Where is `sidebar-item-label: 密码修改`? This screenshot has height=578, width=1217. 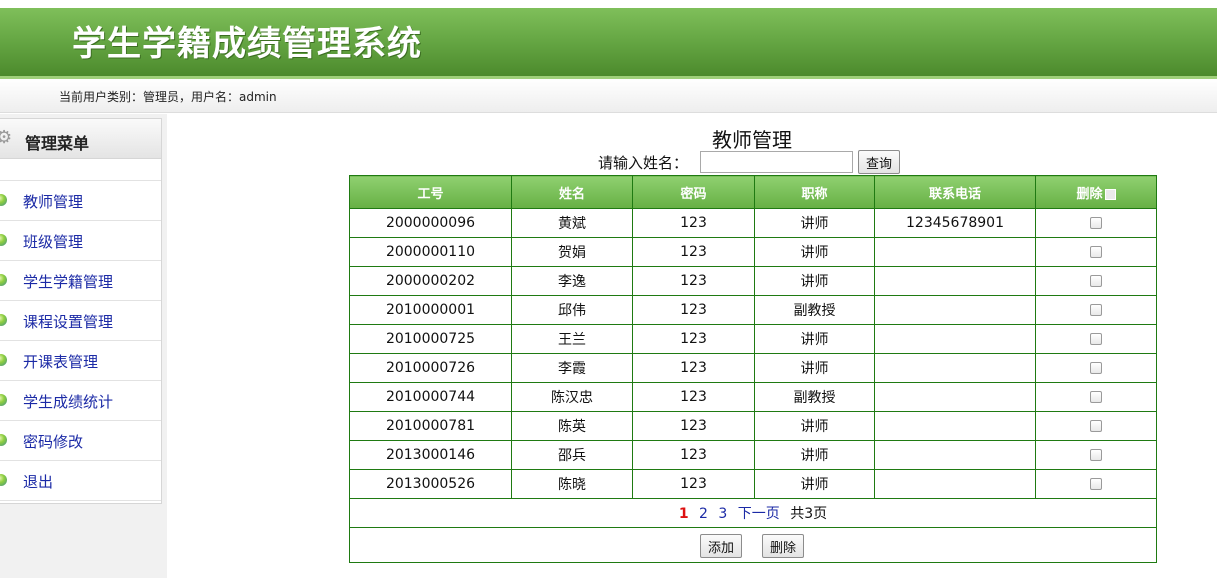
sidebar-item-label: 密码修改 is located at coordinates (53, 441).